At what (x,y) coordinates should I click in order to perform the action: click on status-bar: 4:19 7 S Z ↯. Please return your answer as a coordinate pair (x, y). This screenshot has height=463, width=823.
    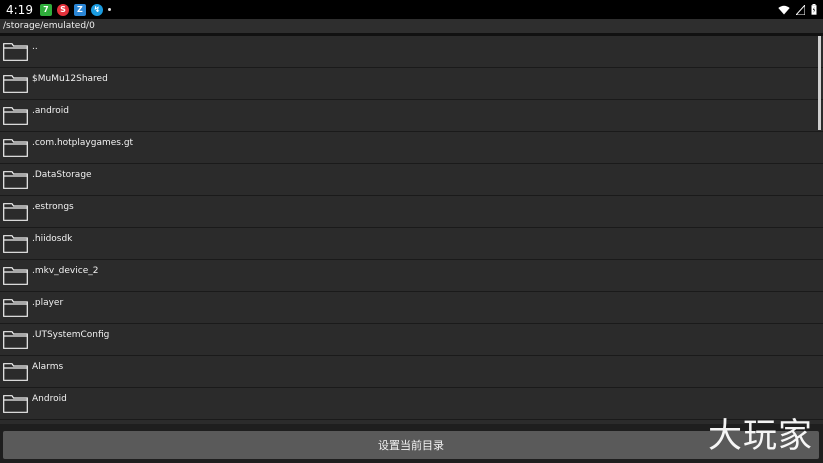
    Looking at the image, I should click on (411, 9).